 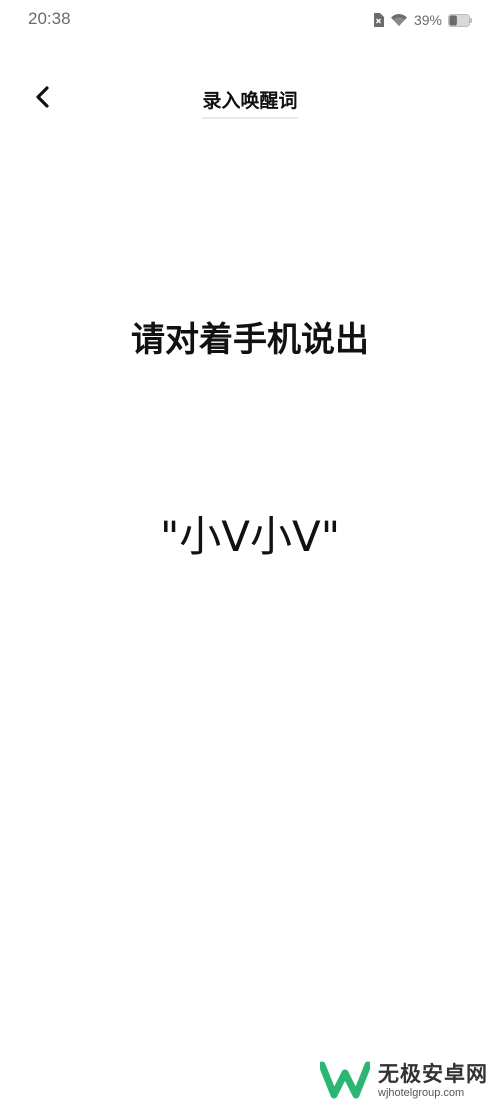 What do you see at coordinates (250, 20) in the screenshot?
I see `status-bar: 20:38 39%` at bounding box center [250, 20].